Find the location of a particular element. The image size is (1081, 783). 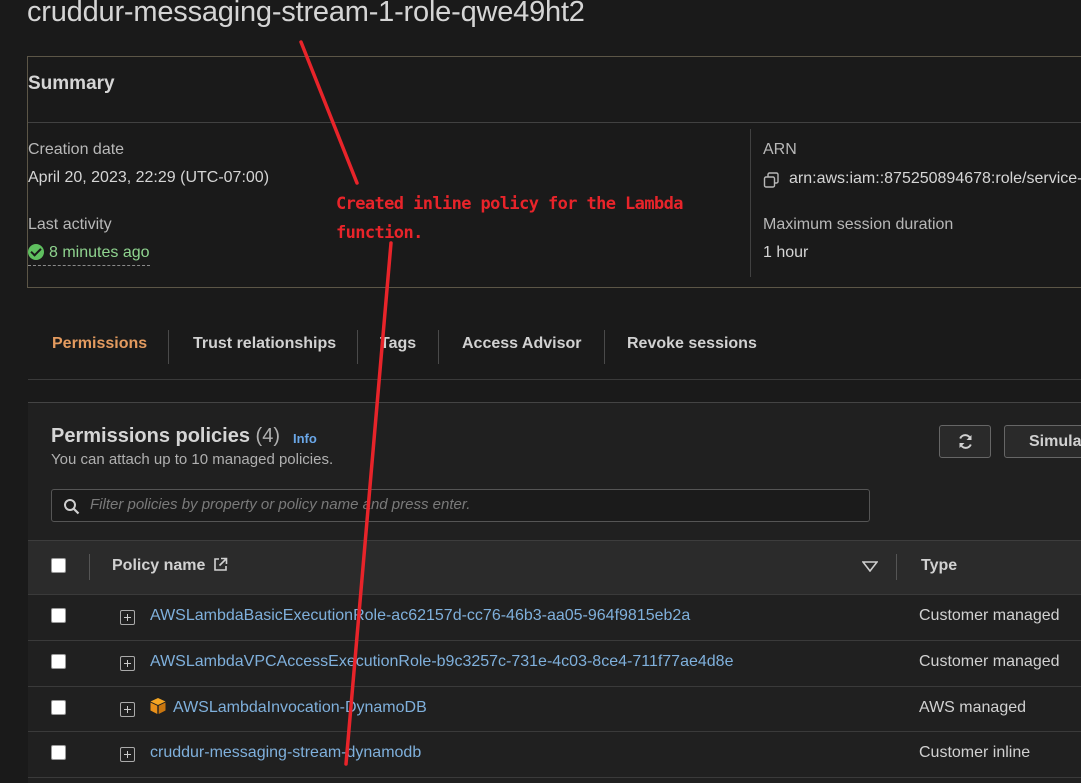

annotation-line-to-inline-policy is located at coordinates (368, 503).